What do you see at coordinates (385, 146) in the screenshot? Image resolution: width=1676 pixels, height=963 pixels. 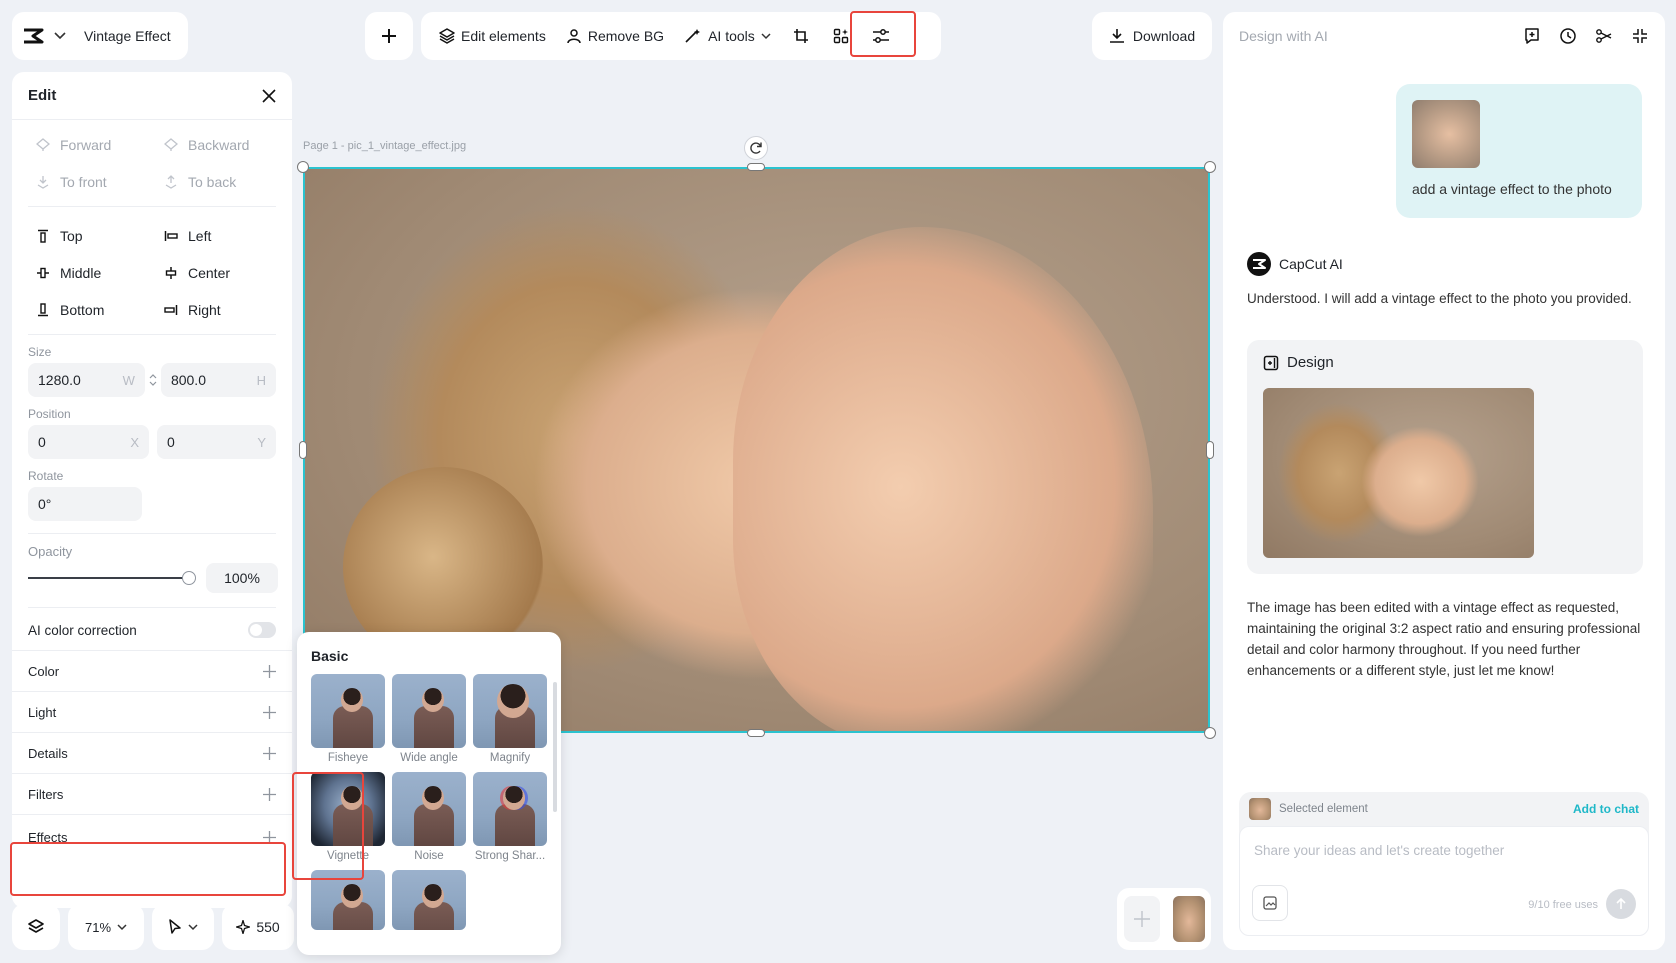 I see `page-label: Page 1 - pic_1_vintage_effect.jpg` at bounding box center [385, 146].